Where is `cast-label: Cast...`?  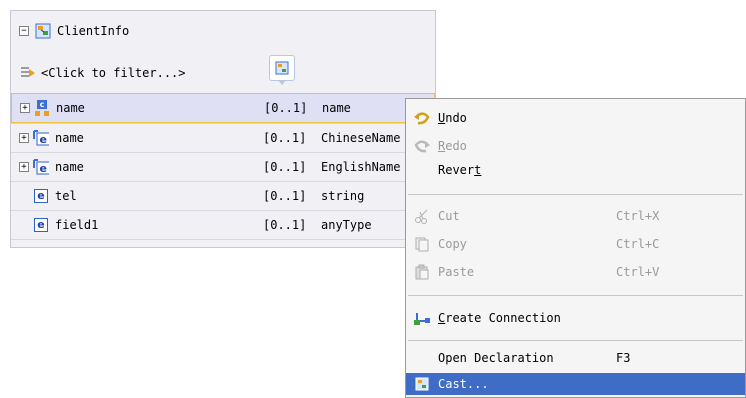 cast-label: Cast... is located at coordinates (463, 384).